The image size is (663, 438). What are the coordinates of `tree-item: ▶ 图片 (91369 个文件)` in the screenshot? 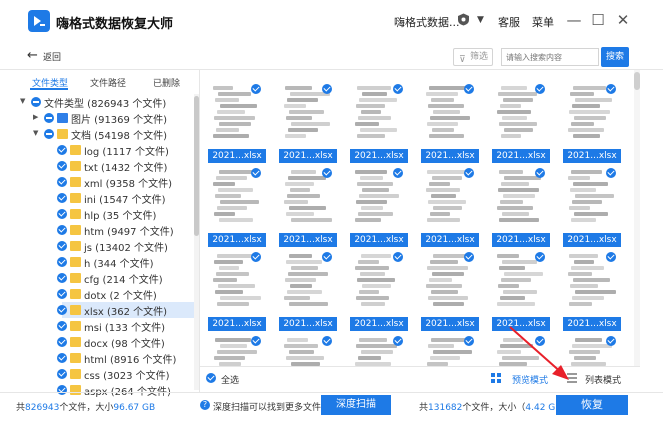 It's located at (97, 118).